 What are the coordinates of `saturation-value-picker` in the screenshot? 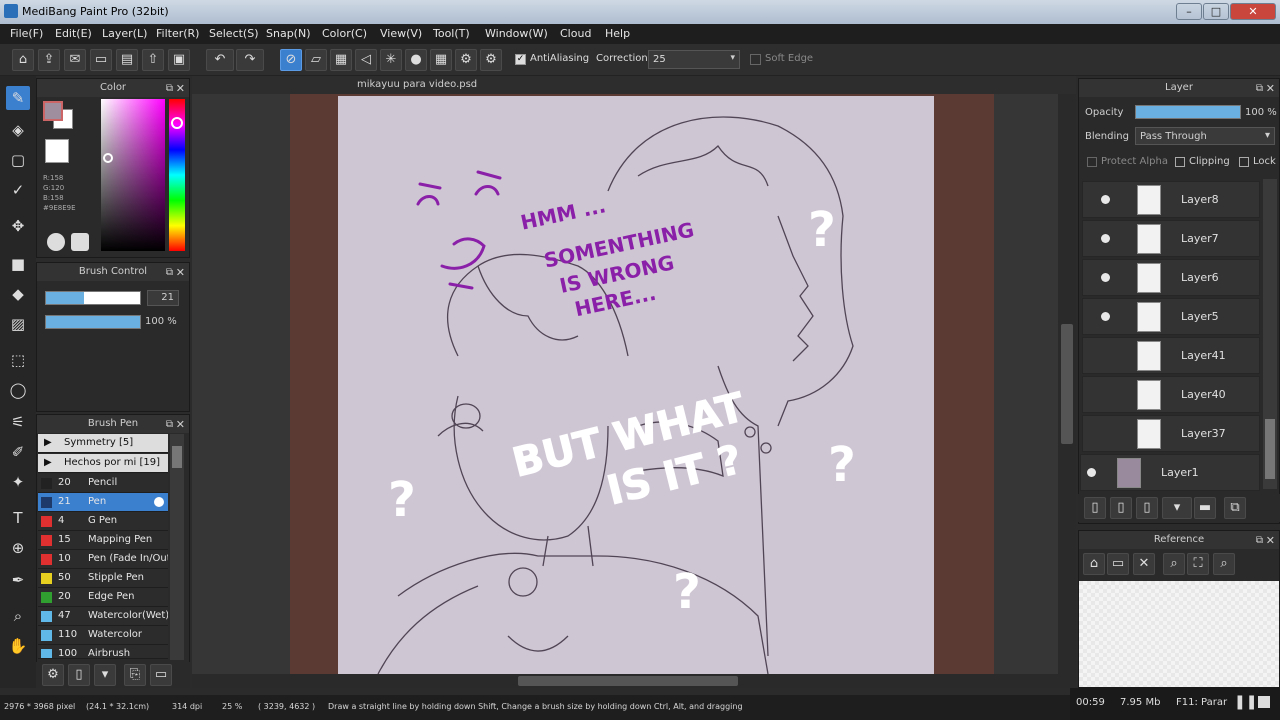 It's located at (133, 175).